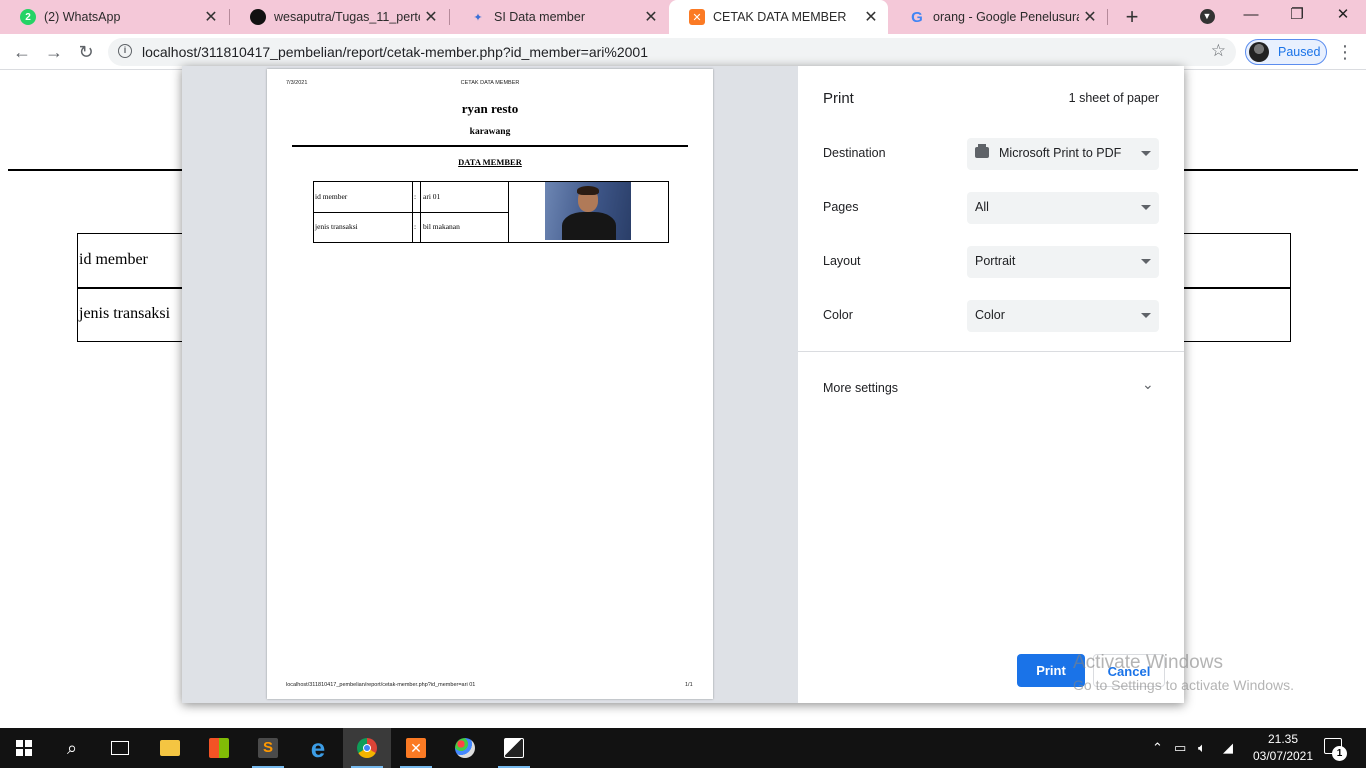 The height and width of the screenshot is (768, 1366). Describe the element at coordinates (490, 132) in the screenshot. I see `org-city: karawang` at that location.